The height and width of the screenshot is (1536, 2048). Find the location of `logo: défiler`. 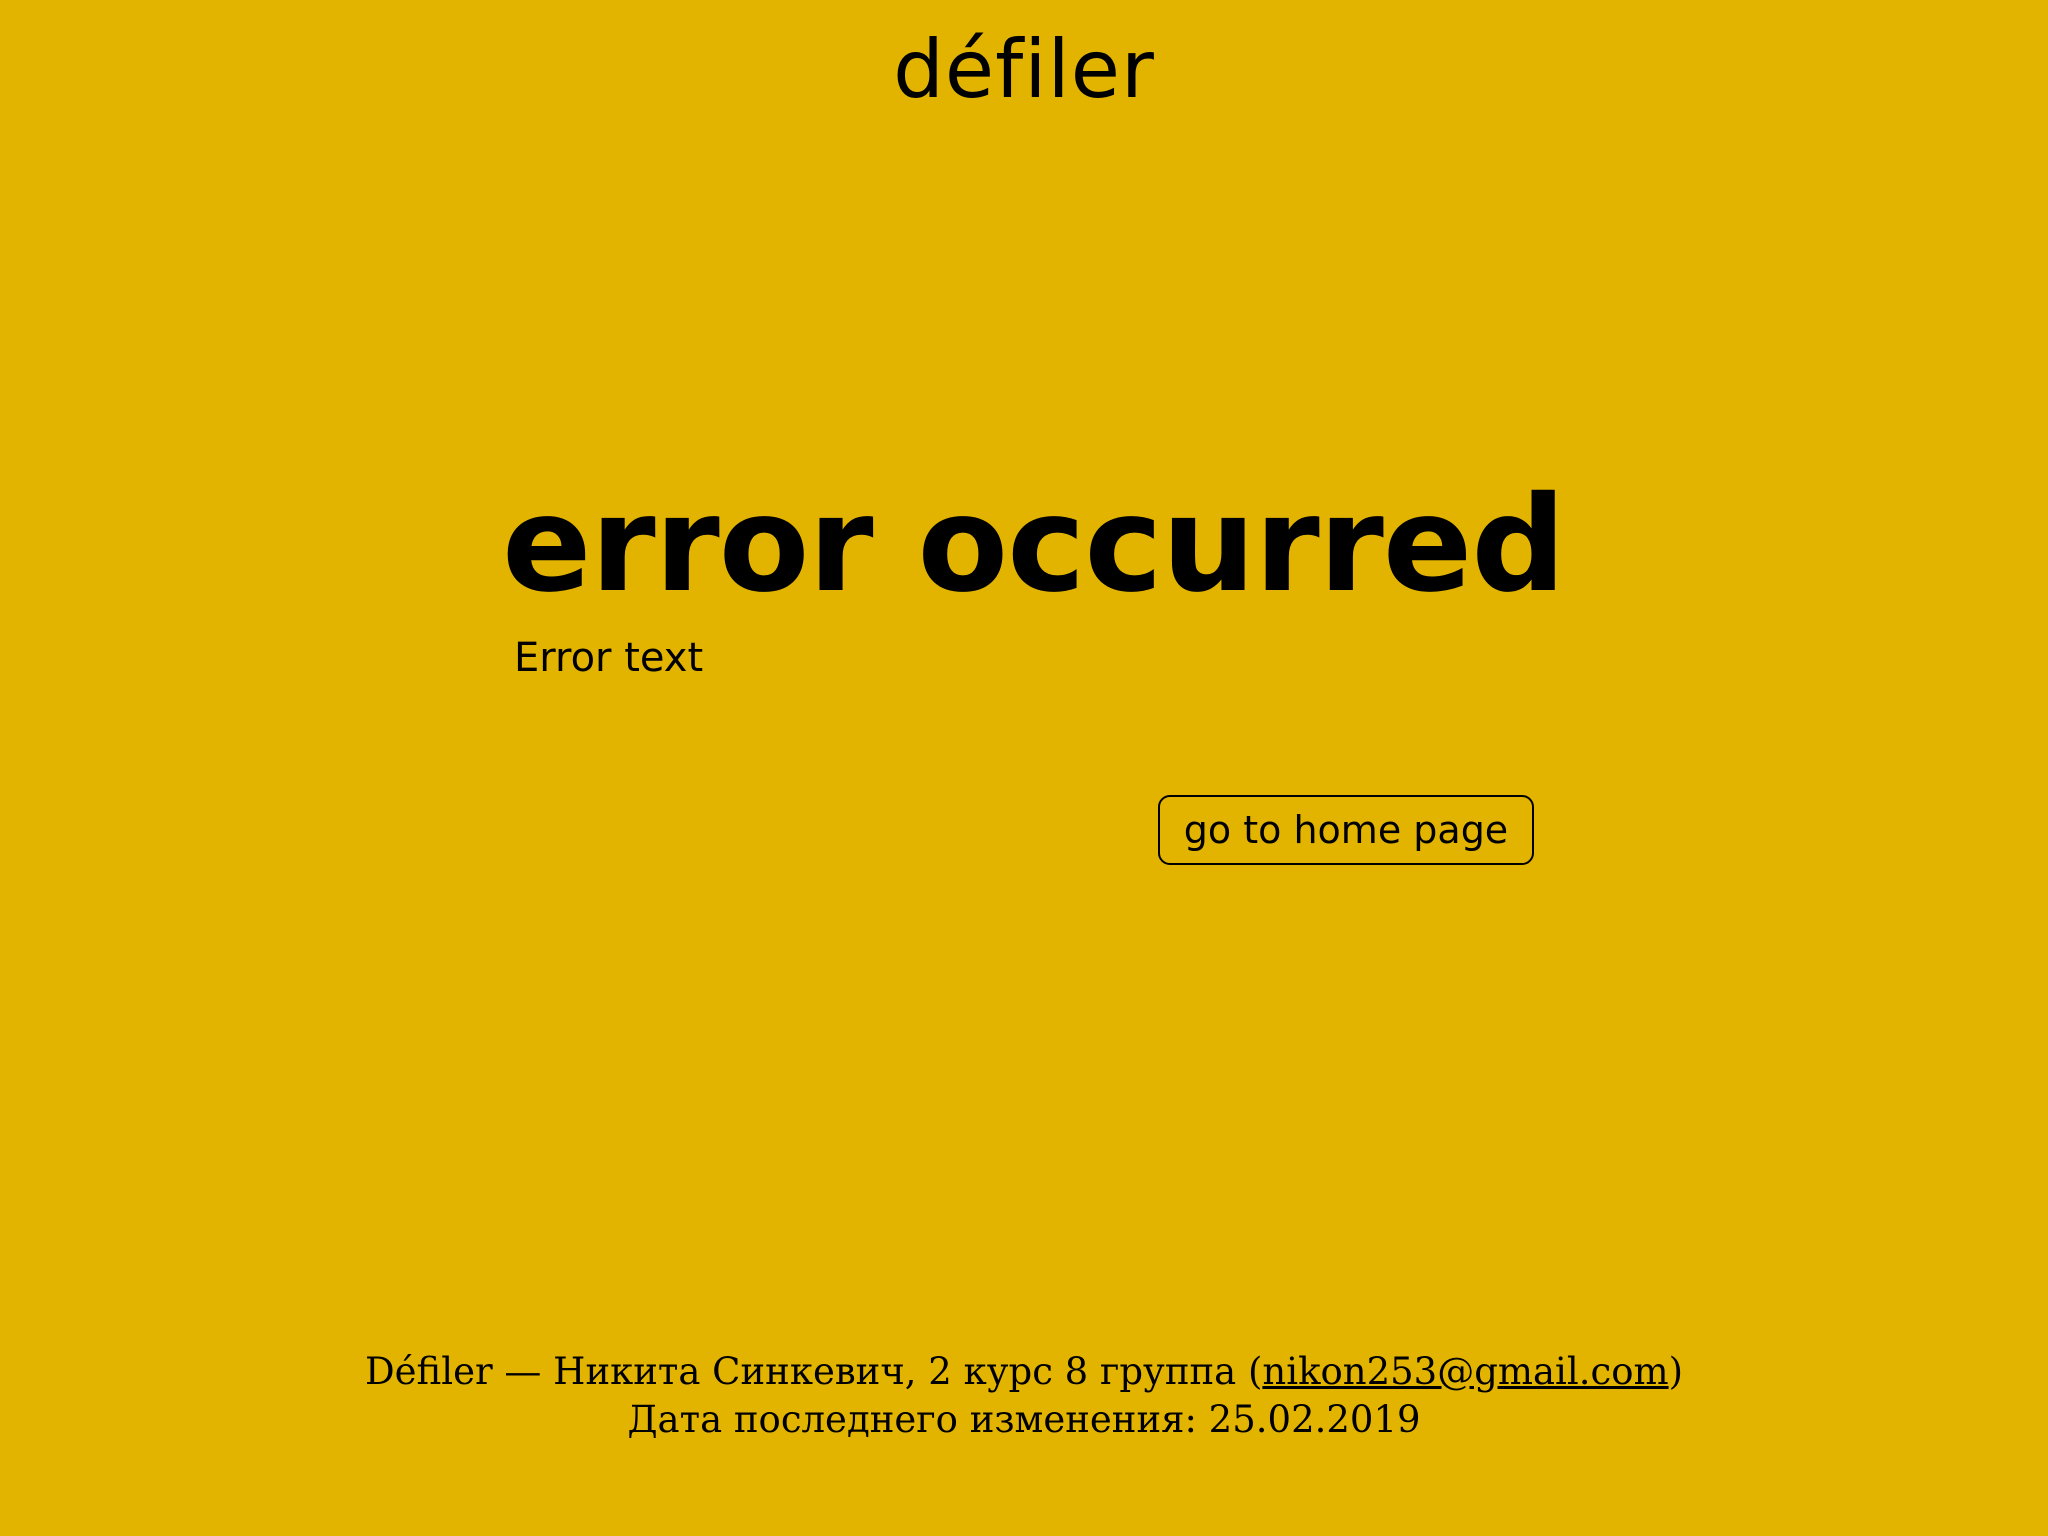

logo: défiler is located at coordinates (1024, 70).